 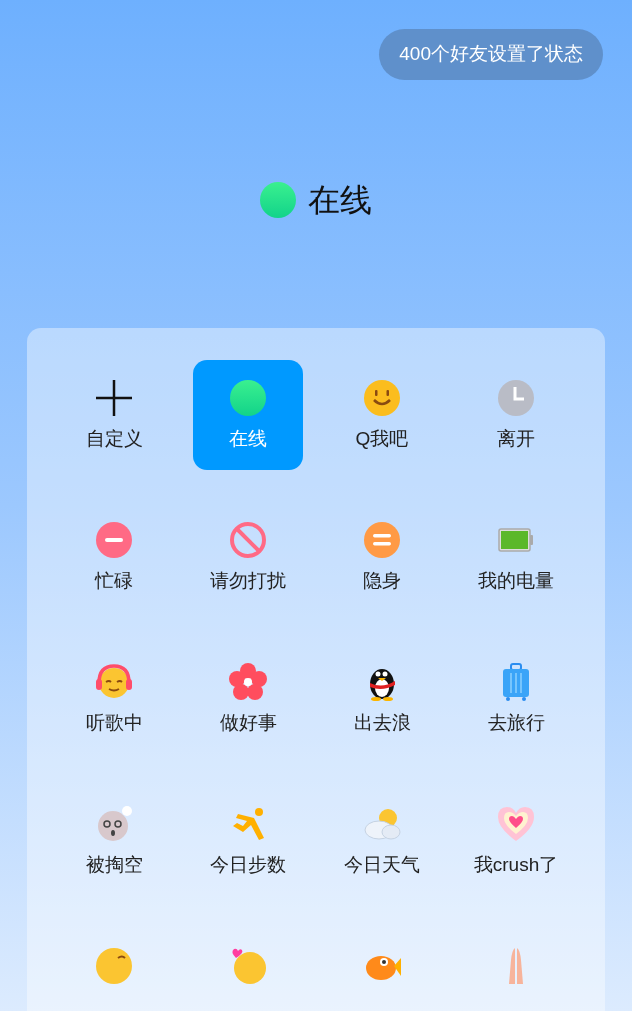 I want to click on status-option: 我crush了, so click(x=516, y=841).